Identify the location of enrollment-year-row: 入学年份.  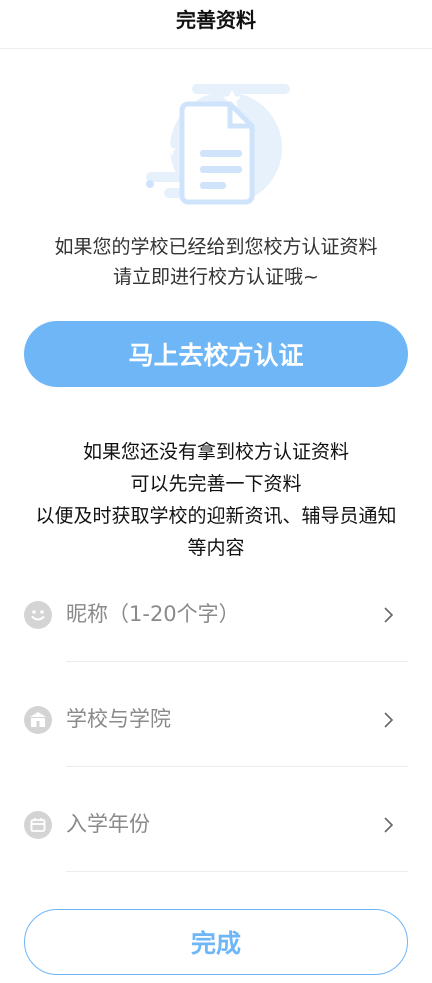
(216, 819).